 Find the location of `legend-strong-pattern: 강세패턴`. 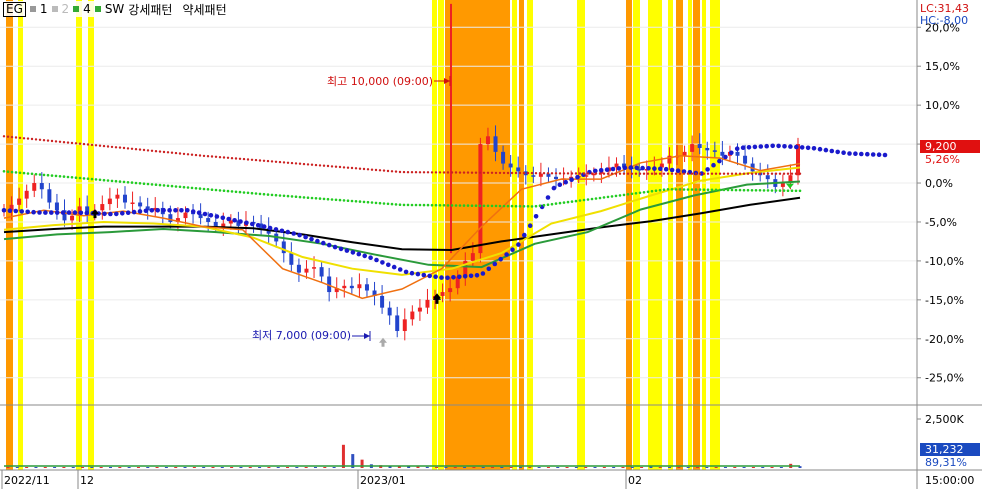

legend-strong-pattern: 강세패턴 is located at coordinates (150, 9).